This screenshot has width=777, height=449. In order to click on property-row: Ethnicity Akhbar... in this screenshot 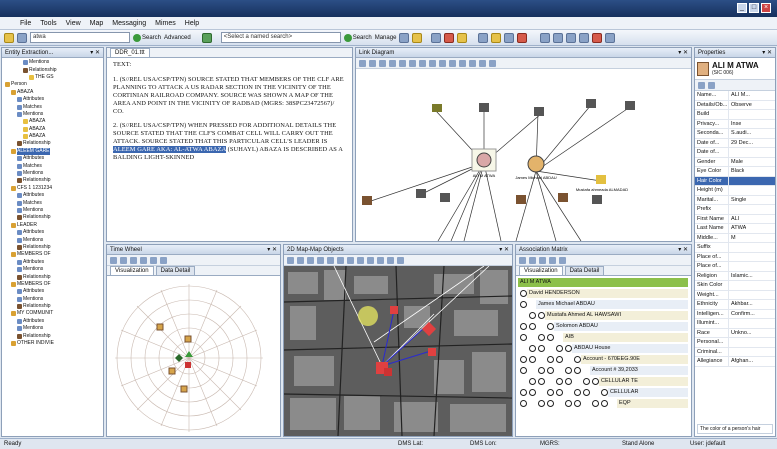, I will do `click(735, 305)`.